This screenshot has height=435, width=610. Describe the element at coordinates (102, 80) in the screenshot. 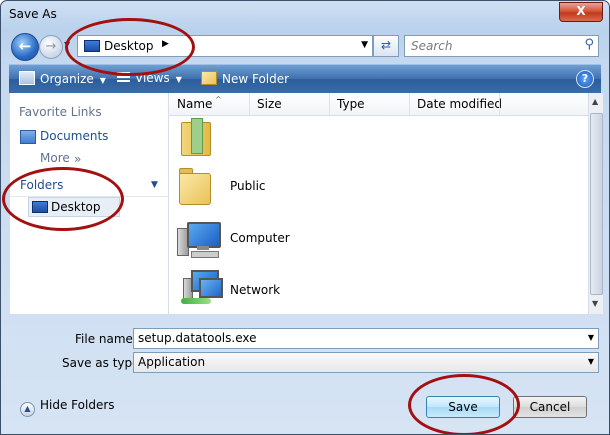

I see `organize-dropdown-icon: ▼` at that location.